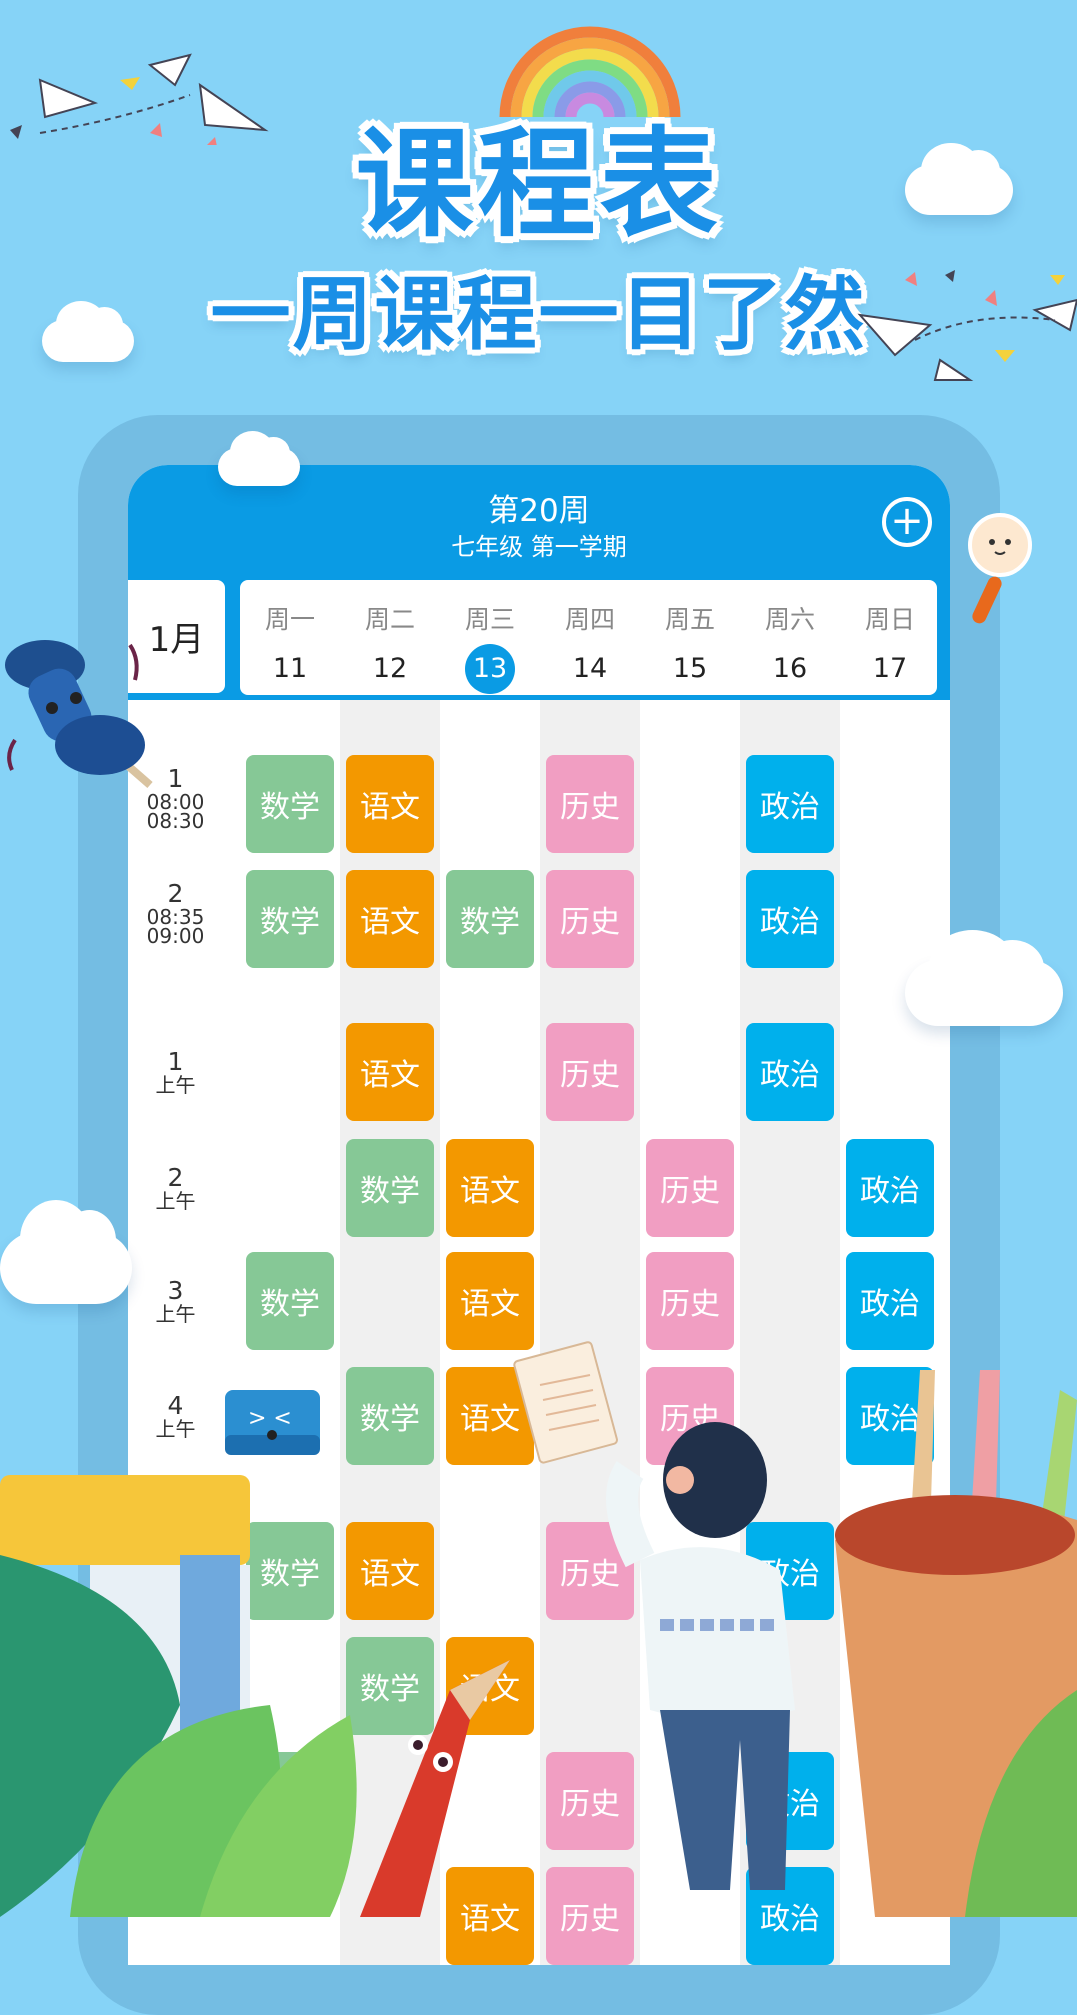  I want to click on plus-circle-icon: +, so click(907, 521).